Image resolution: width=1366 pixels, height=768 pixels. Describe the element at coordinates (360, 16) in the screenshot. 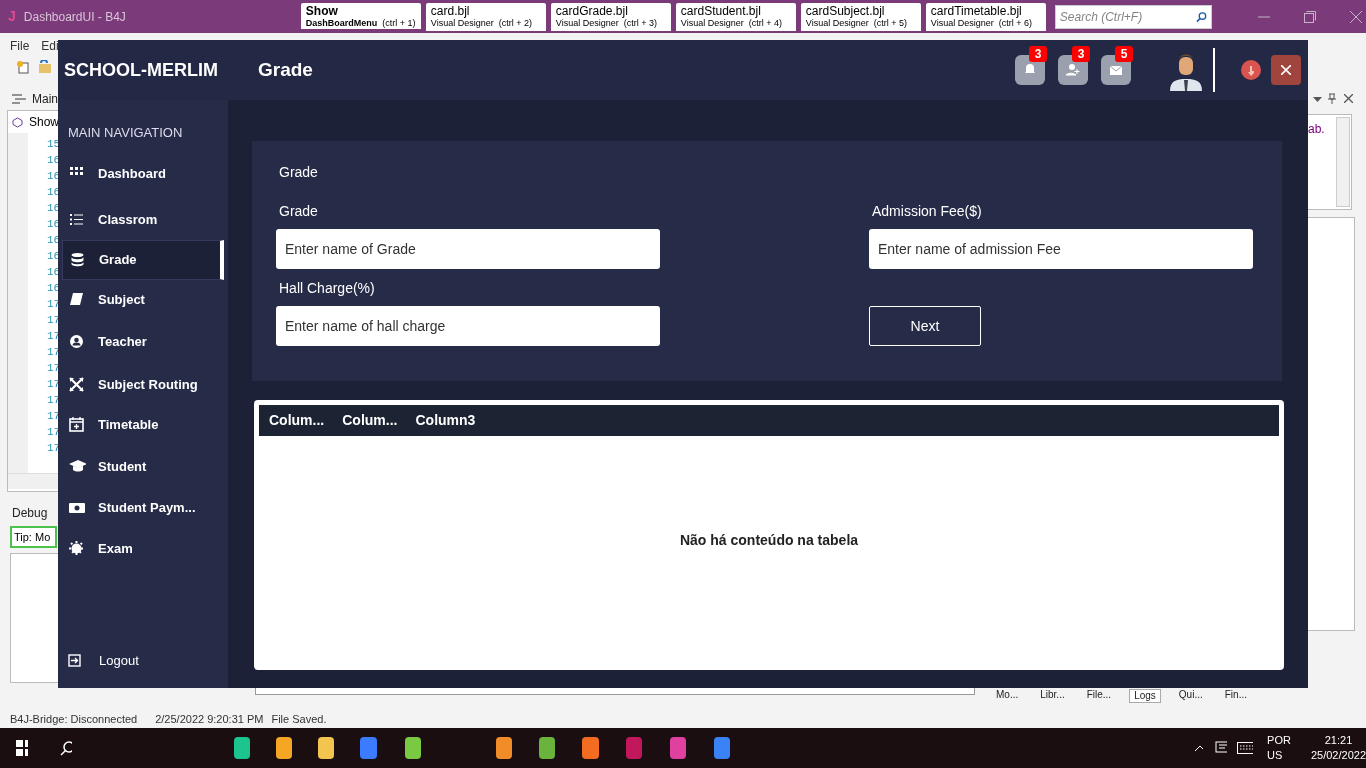

I see `document-tab: Show DashBoardMenu (ctrl + 1)` at that location.